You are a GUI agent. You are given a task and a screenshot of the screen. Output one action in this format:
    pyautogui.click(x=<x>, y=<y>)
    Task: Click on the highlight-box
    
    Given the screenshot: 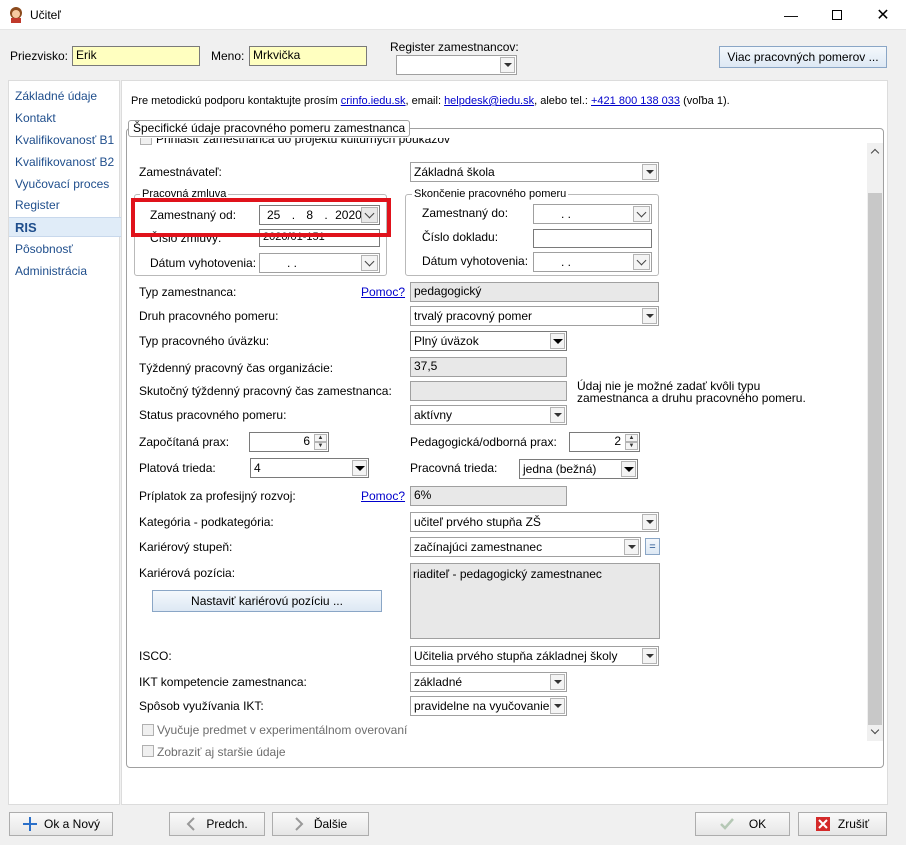 What is the action you would take?
    pyautogui.click(x=261, y=217)
    